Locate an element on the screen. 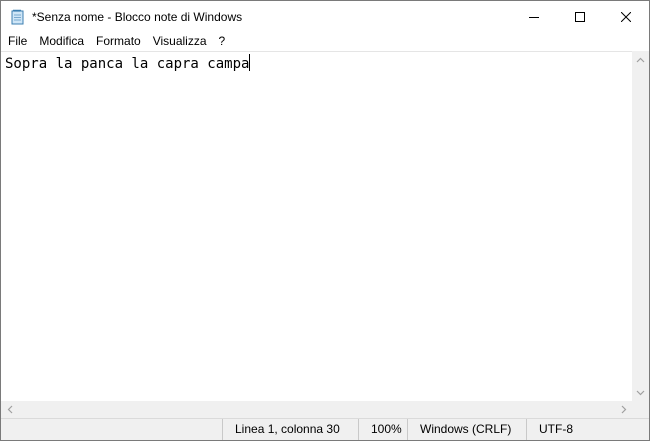  minimize-icon is located at coordinates (534, 17).